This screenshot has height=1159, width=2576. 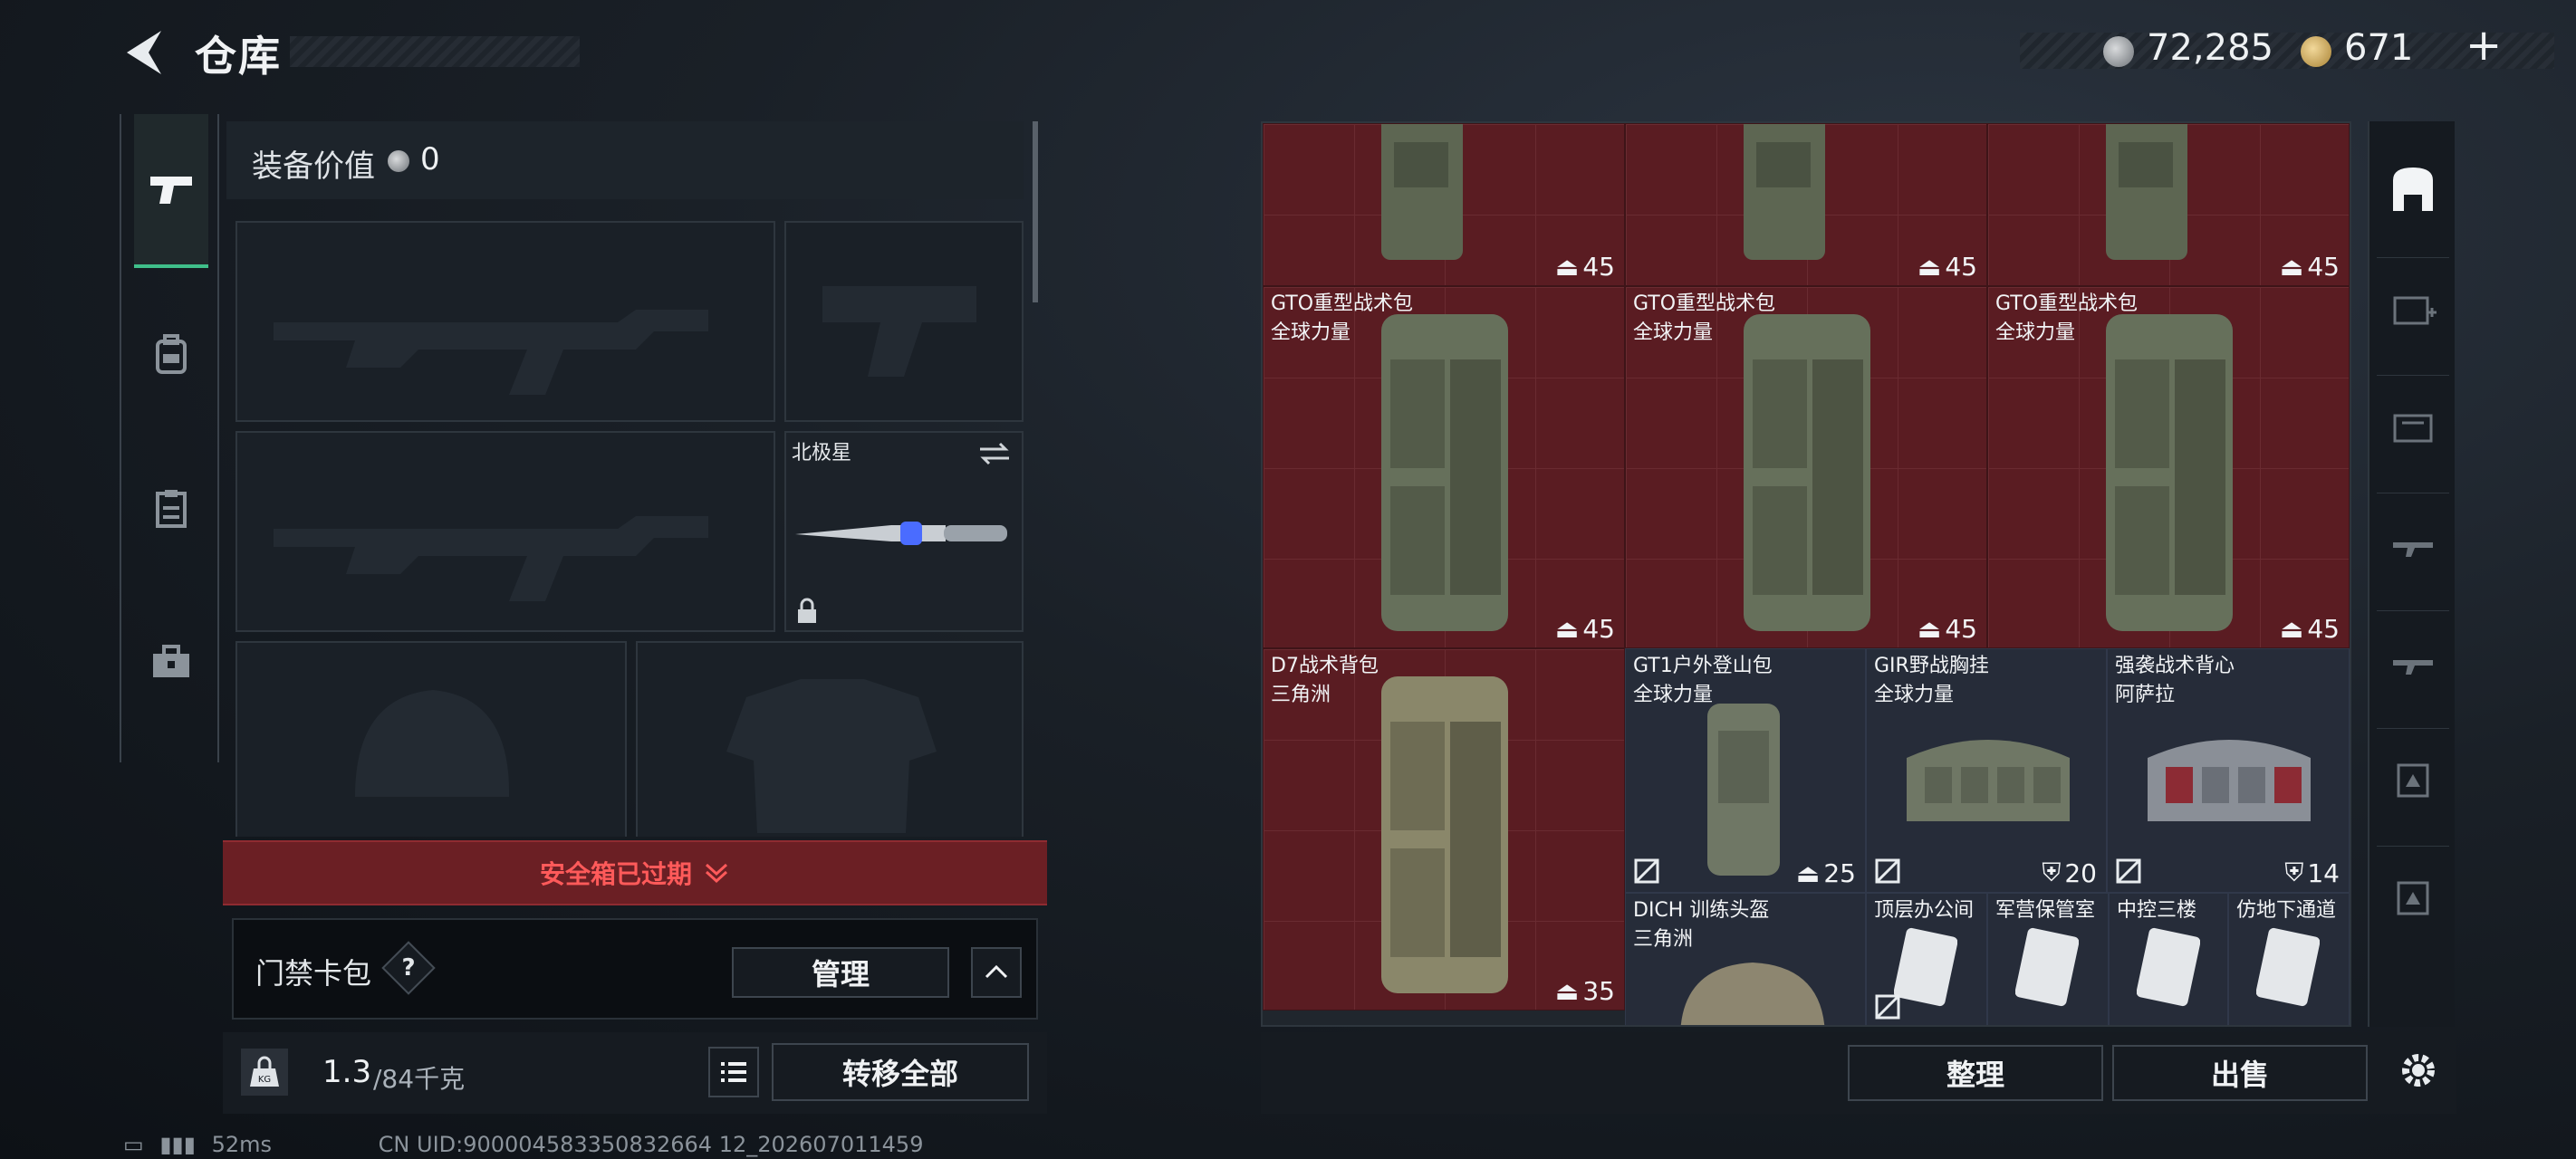 I want to click on settings-button, so click(x=2418, y=1070).